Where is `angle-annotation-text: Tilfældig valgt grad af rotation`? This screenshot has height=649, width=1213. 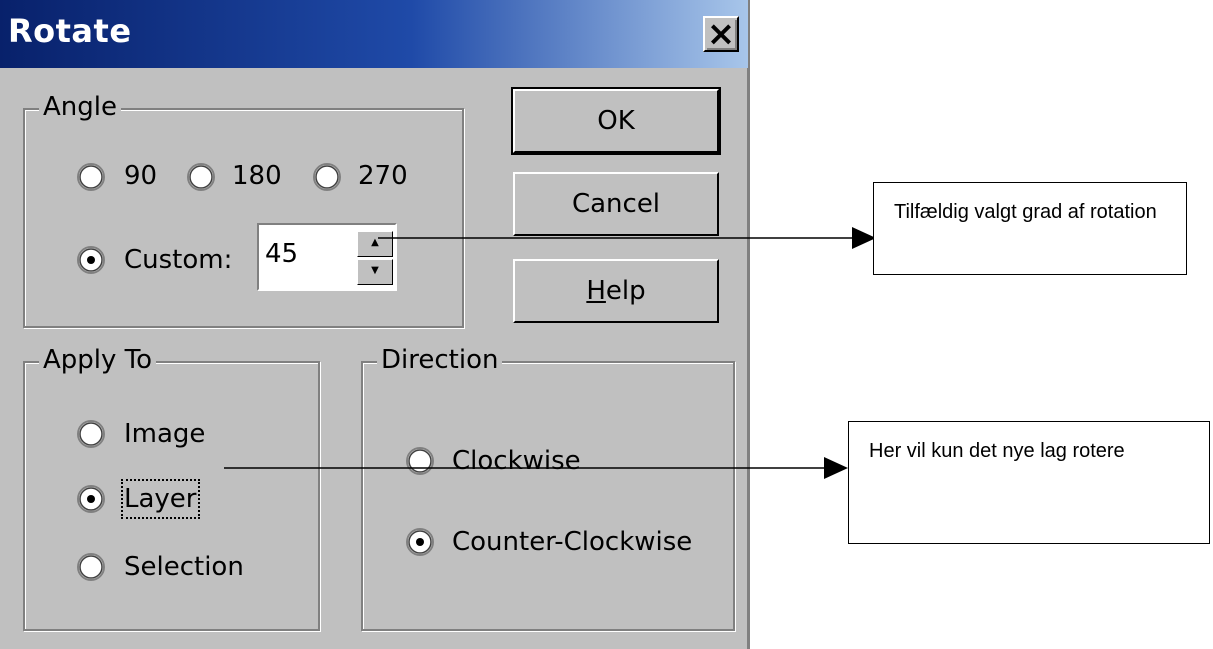 angle-annotation-text: Tilfældig valgt grad af rotation is located at coordinates (1025, 212).